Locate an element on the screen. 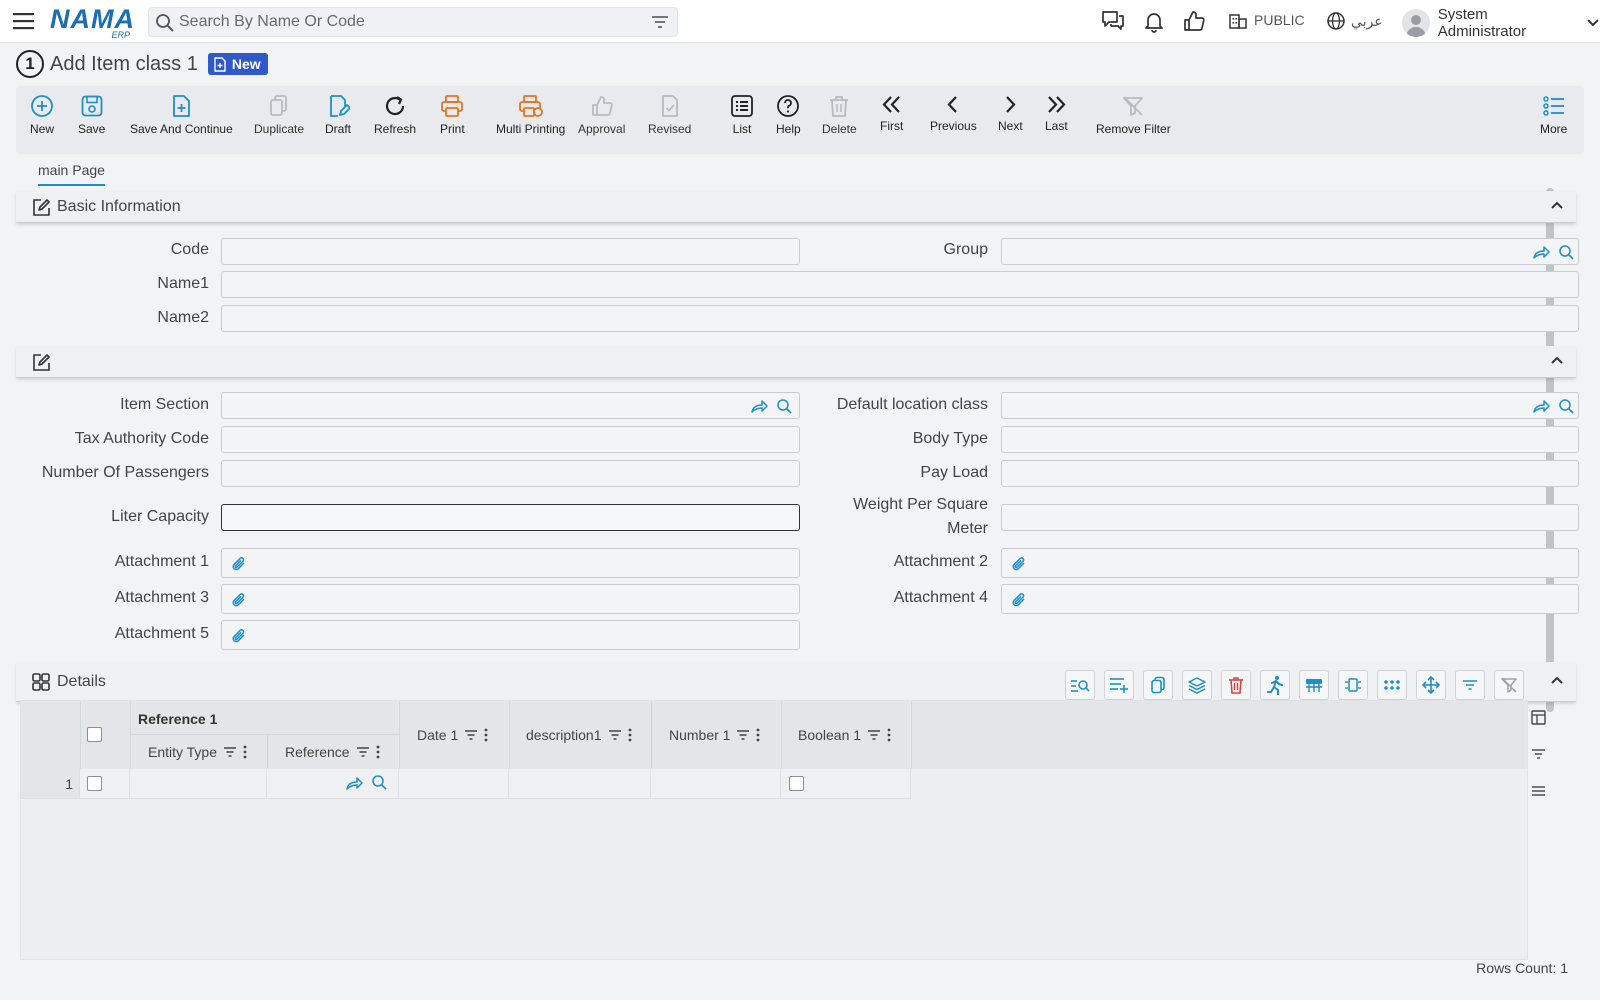  date1-cell is located at coordinates (454, 784).